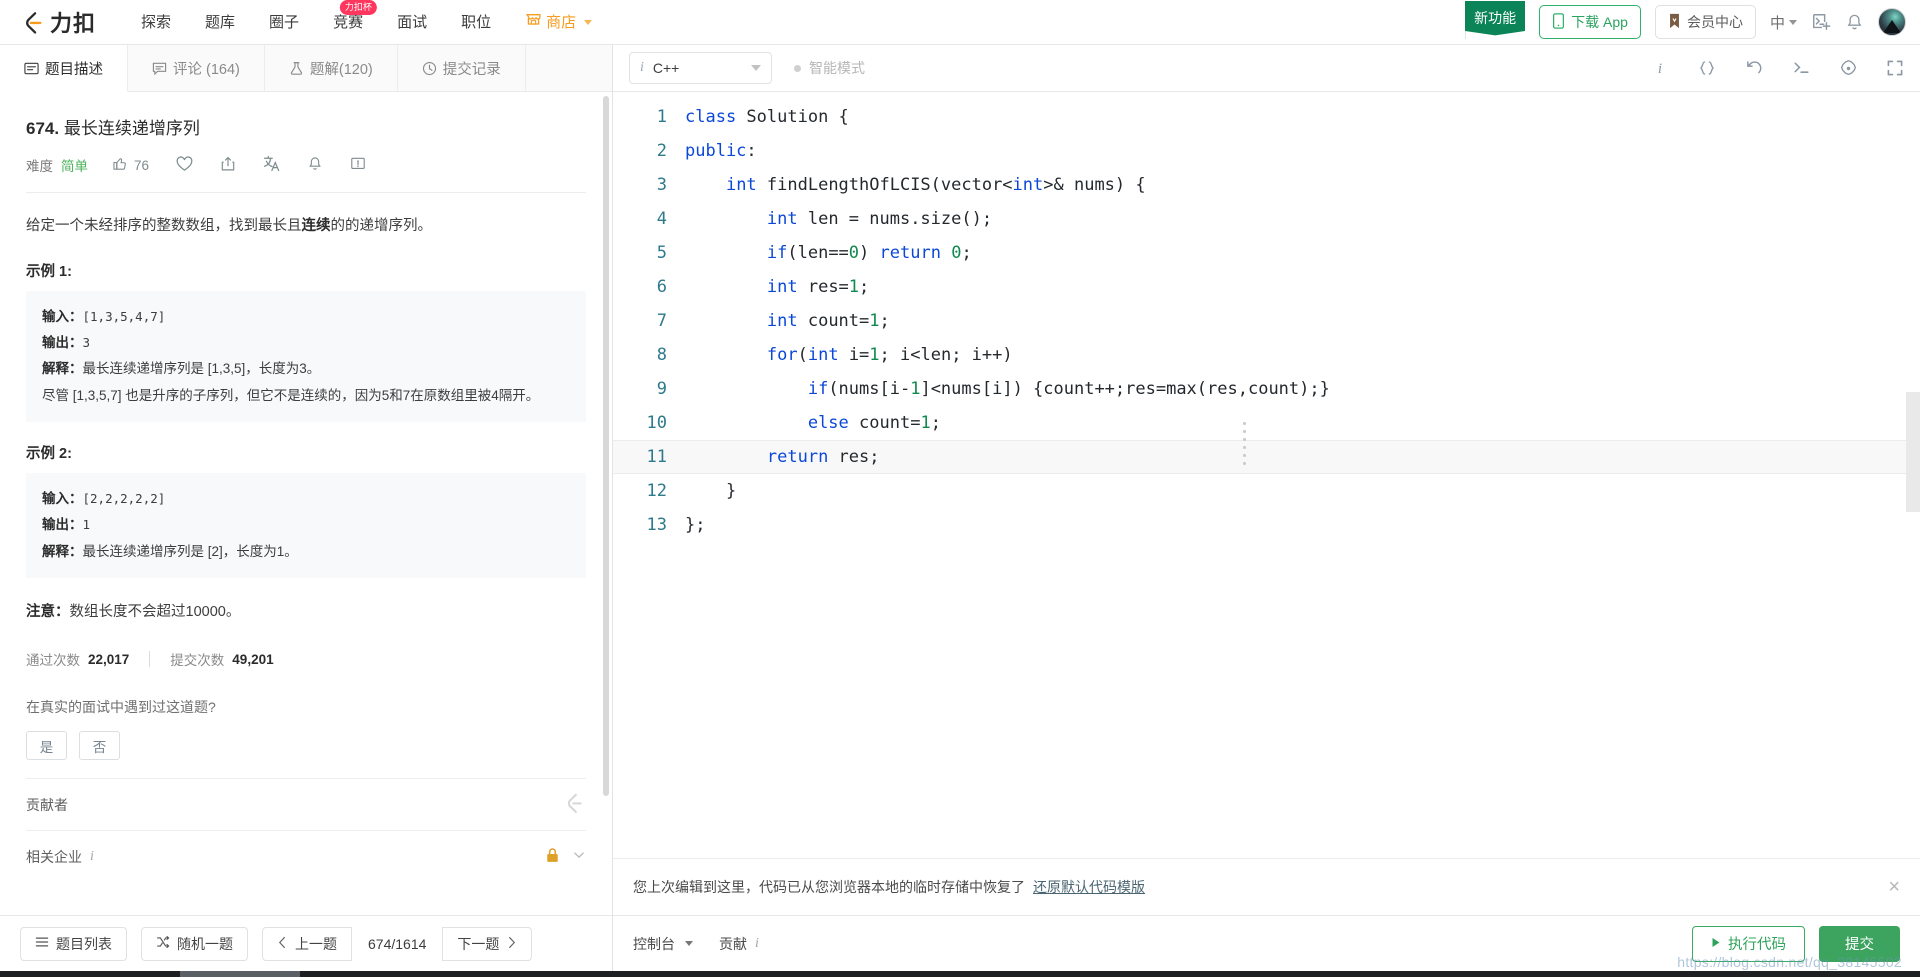 The width and height of the screenshot is (1920, 977). I want to click on tab-comments: 评论 (164), so click(196, 68).